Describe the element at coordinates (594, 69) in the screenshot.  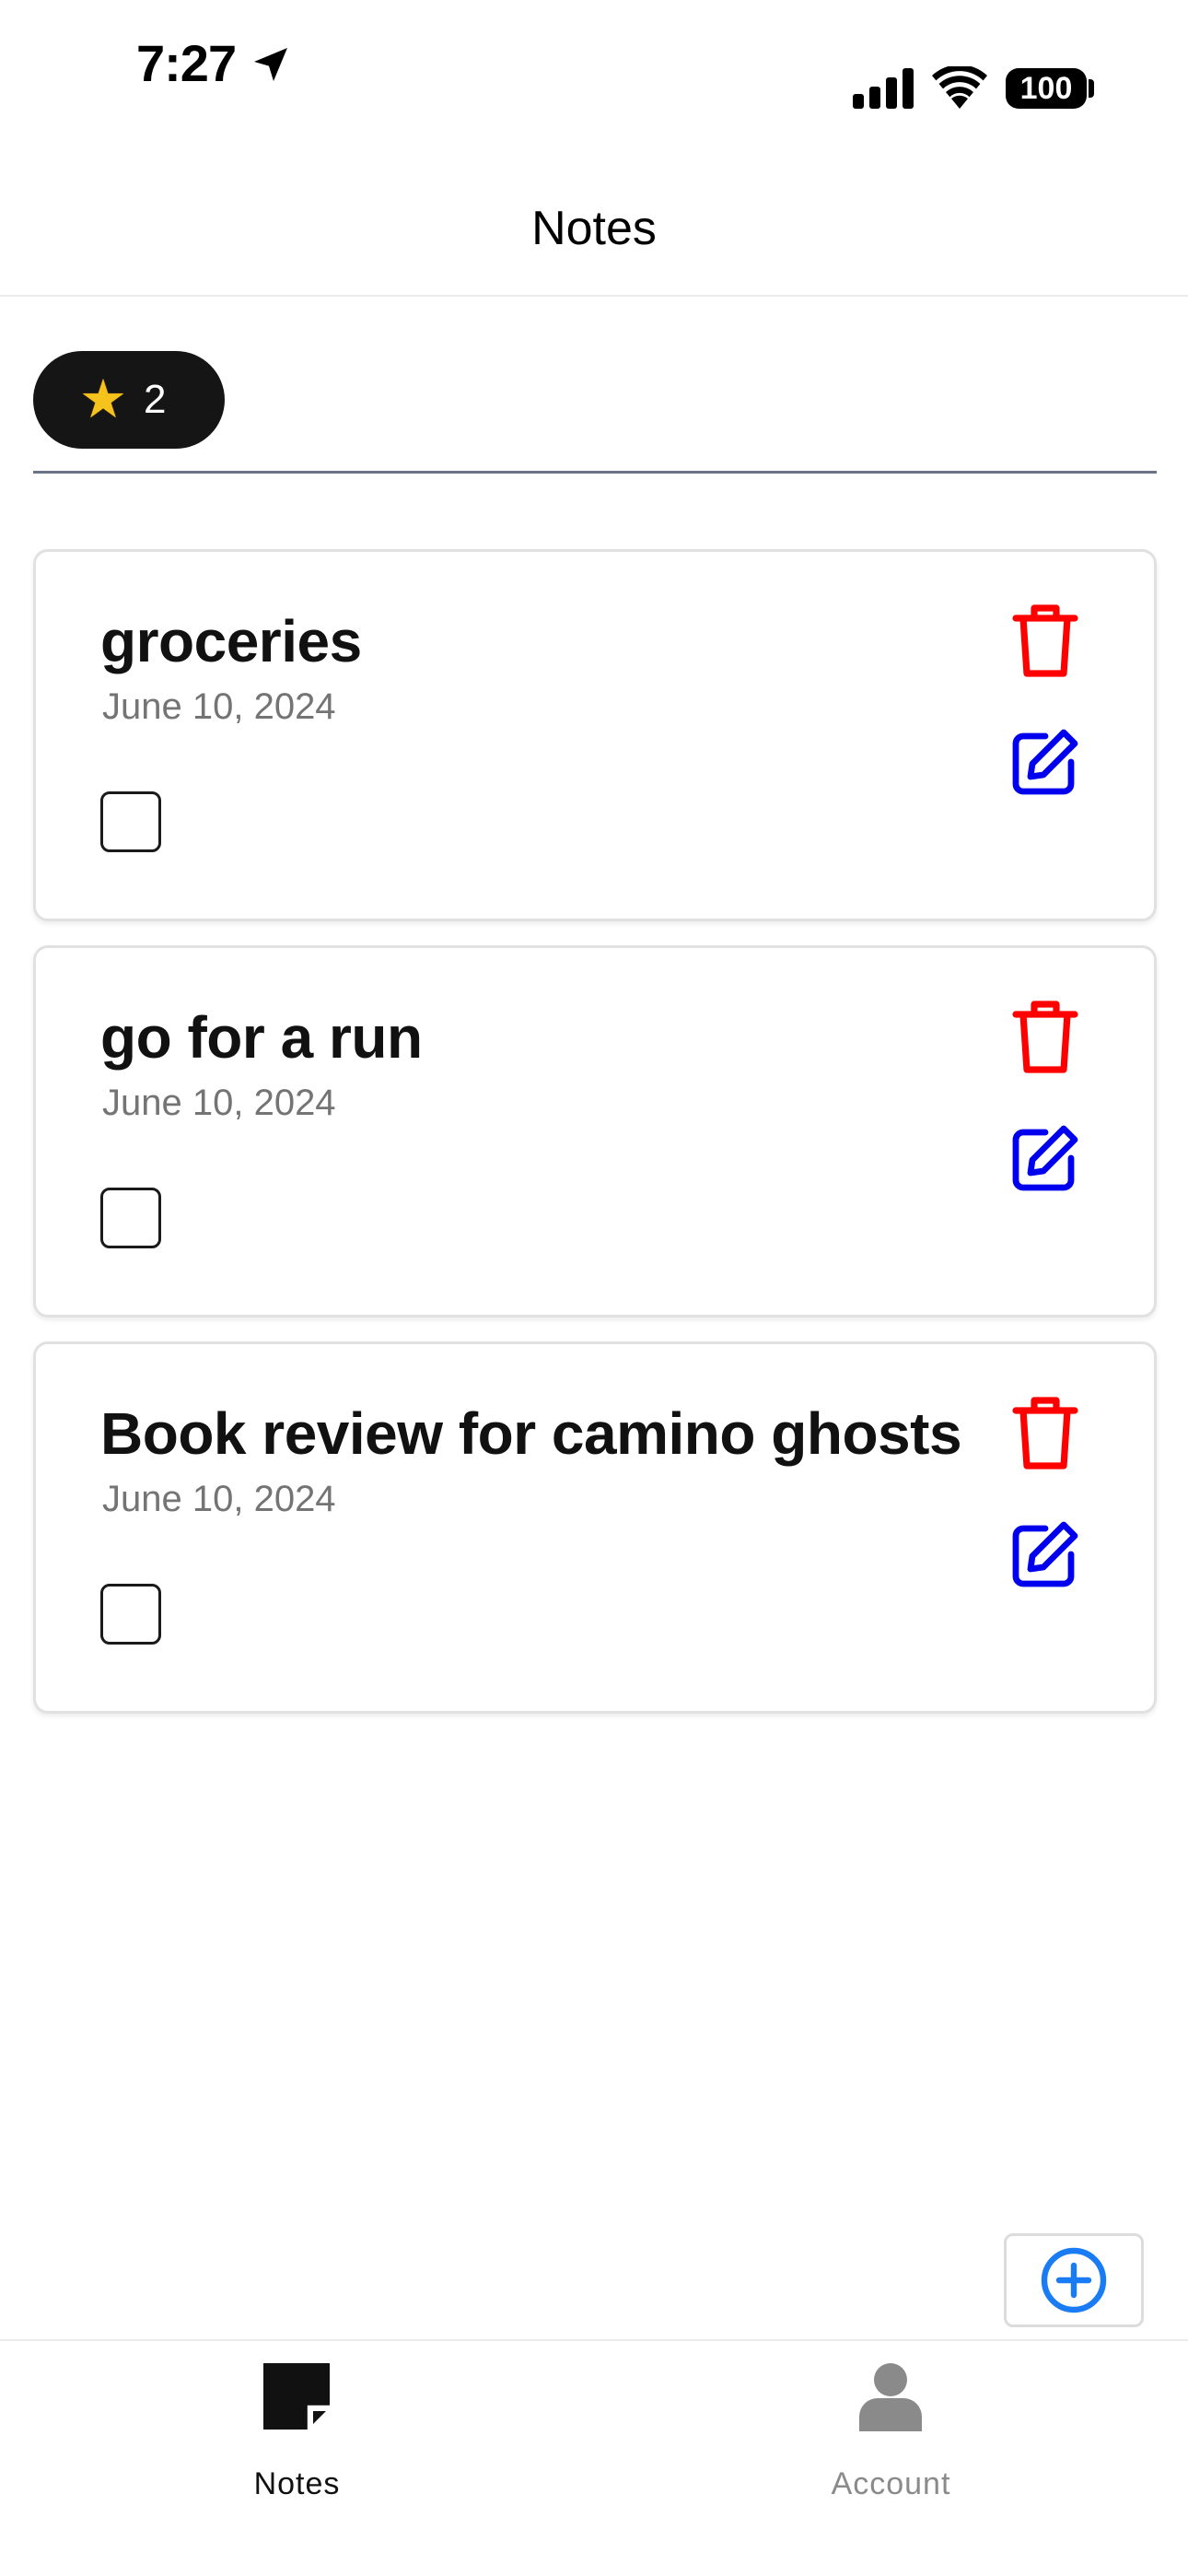
I see `status-bar: 7:27 100` at that location.